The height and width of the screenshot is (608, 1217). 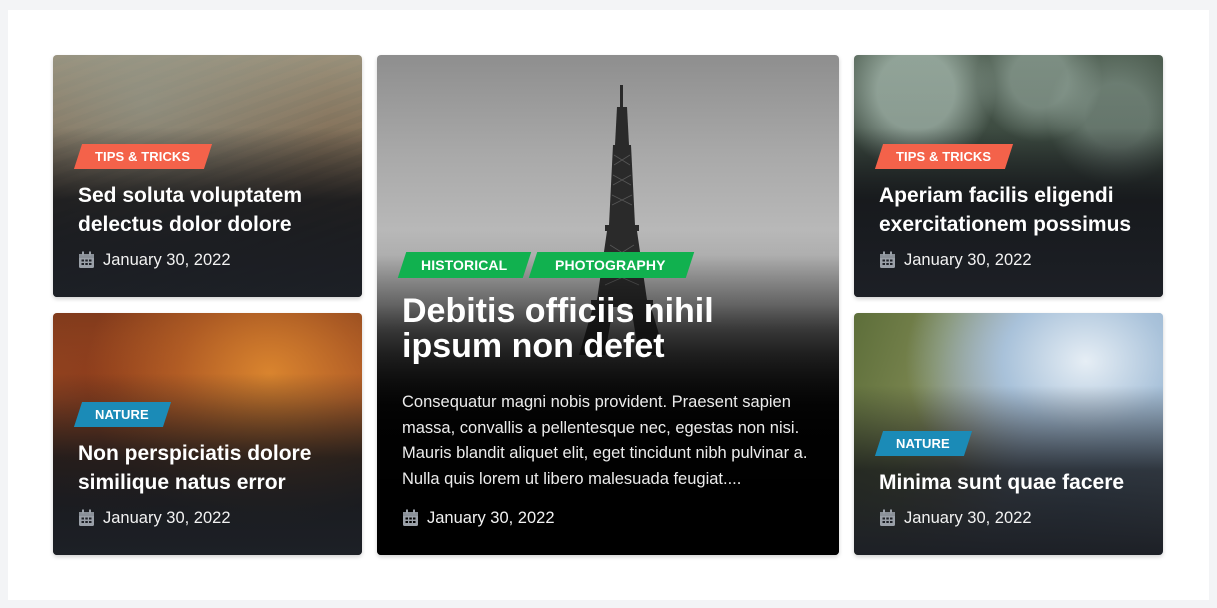 I want to click on tag-historical: HISTORICAL, so click(x=464, y=265).